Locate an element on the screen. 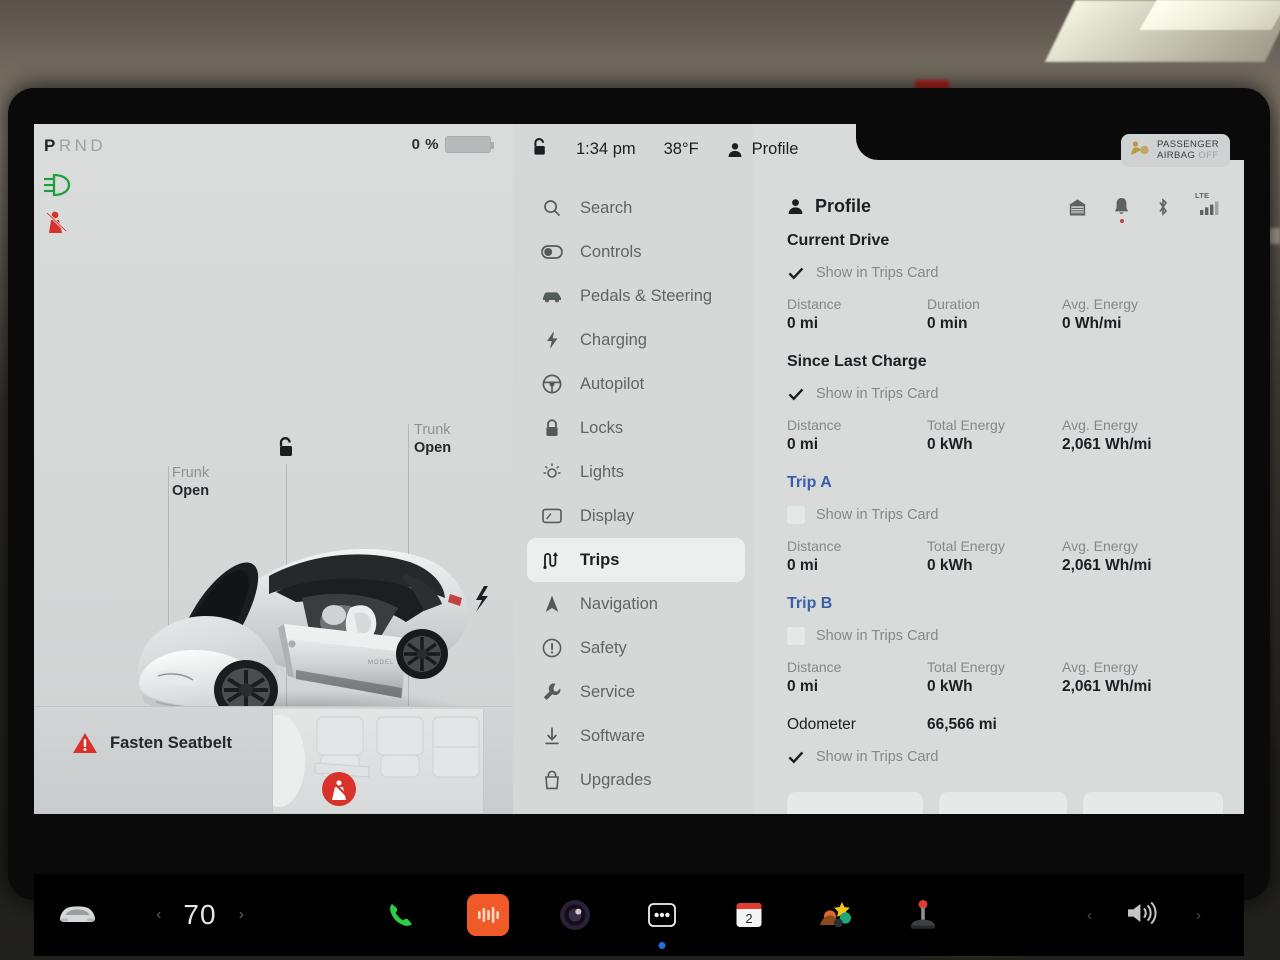 The width and height of the screenshot is (1280, 960). climate-temperature-value: 70 is located at coordinates (199, 915).